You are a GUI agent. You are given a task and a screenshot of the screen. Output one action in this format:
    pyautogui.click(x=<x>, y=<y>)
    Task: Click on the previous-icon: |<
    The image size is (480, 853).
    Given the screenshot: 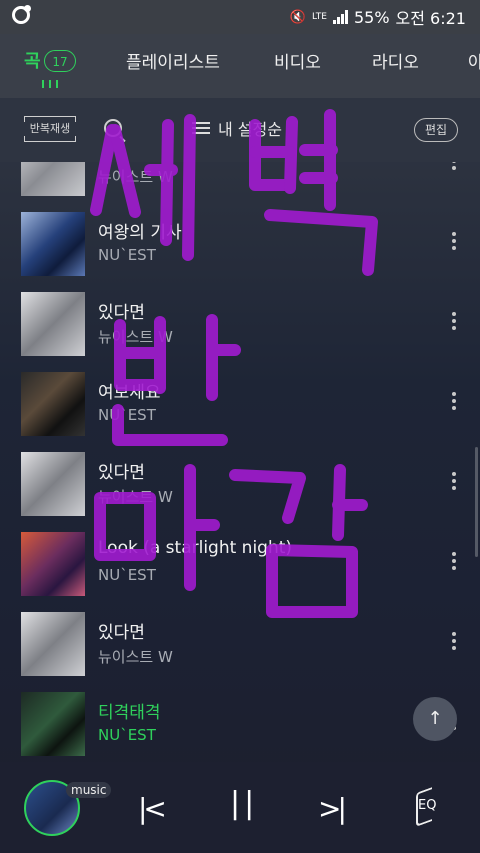 What is the action you would take?
    pyautogui.click(x=152, y=808)
    